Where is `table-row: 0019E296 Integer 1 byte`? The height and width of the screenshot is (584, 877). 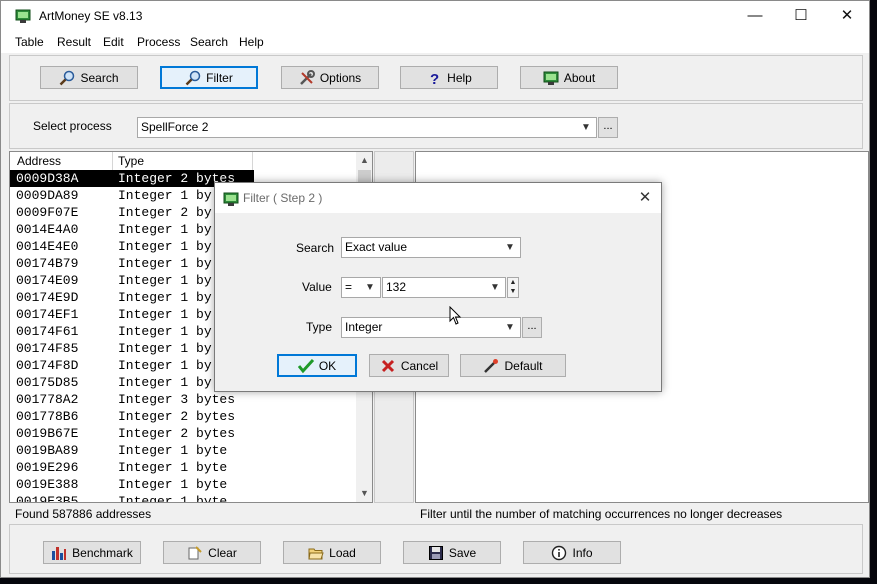 table-row: 0019E296 Integer 1 byte is located at coordinates (132, 467).